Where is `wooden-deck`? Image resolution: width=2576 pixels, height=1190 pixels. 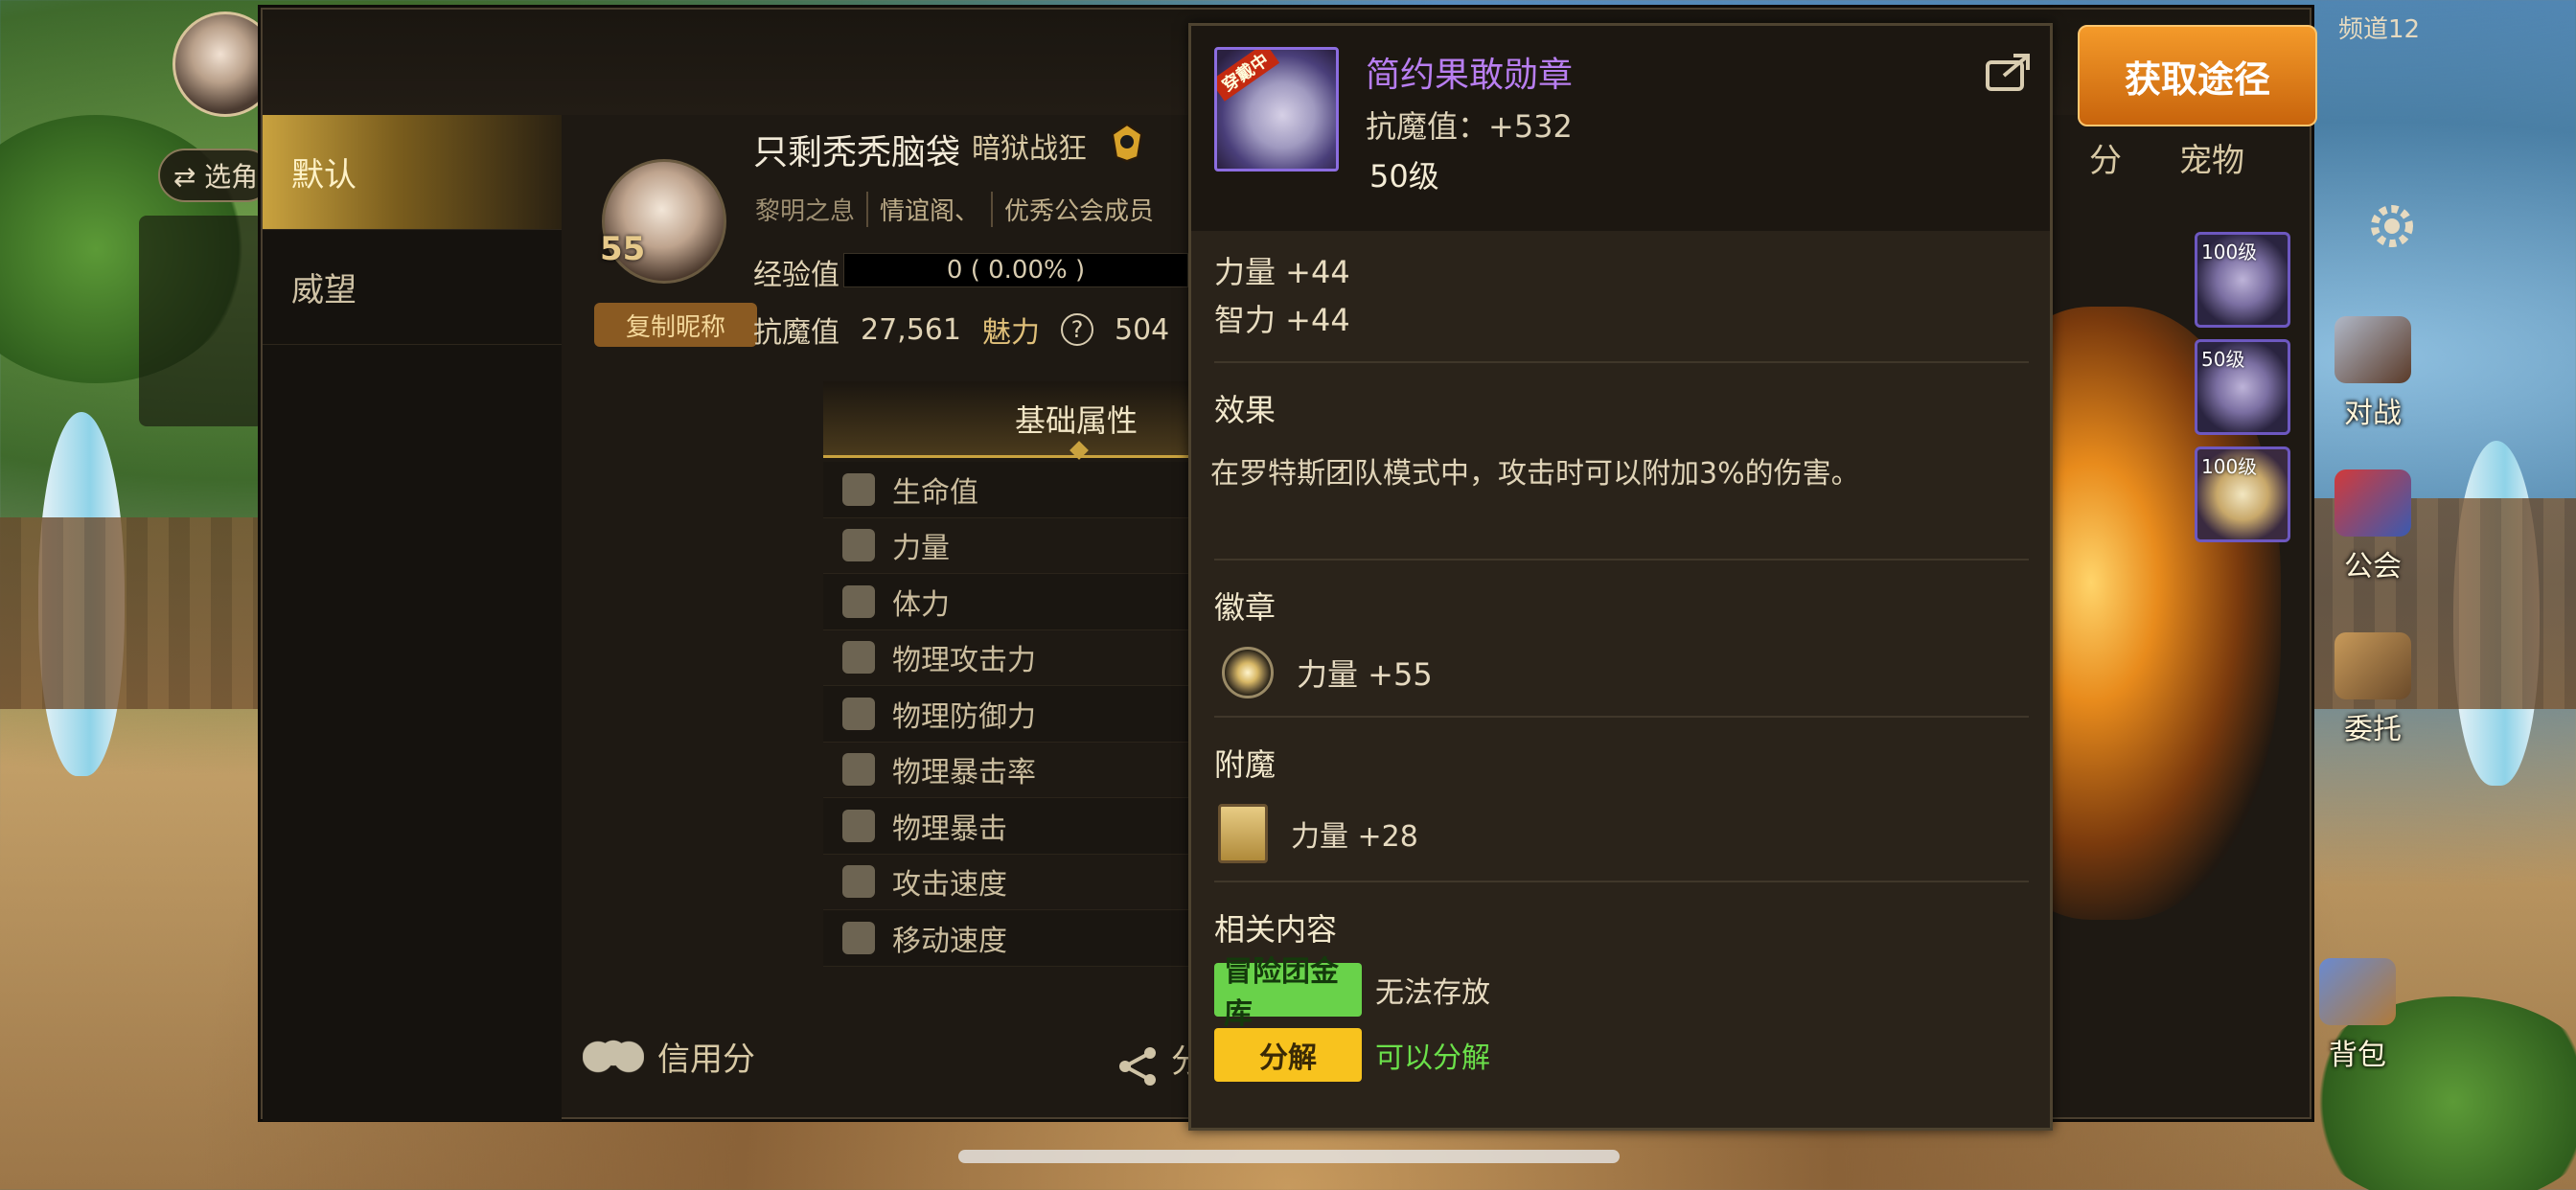 wooden-deck is located at coordinates (130, 613).